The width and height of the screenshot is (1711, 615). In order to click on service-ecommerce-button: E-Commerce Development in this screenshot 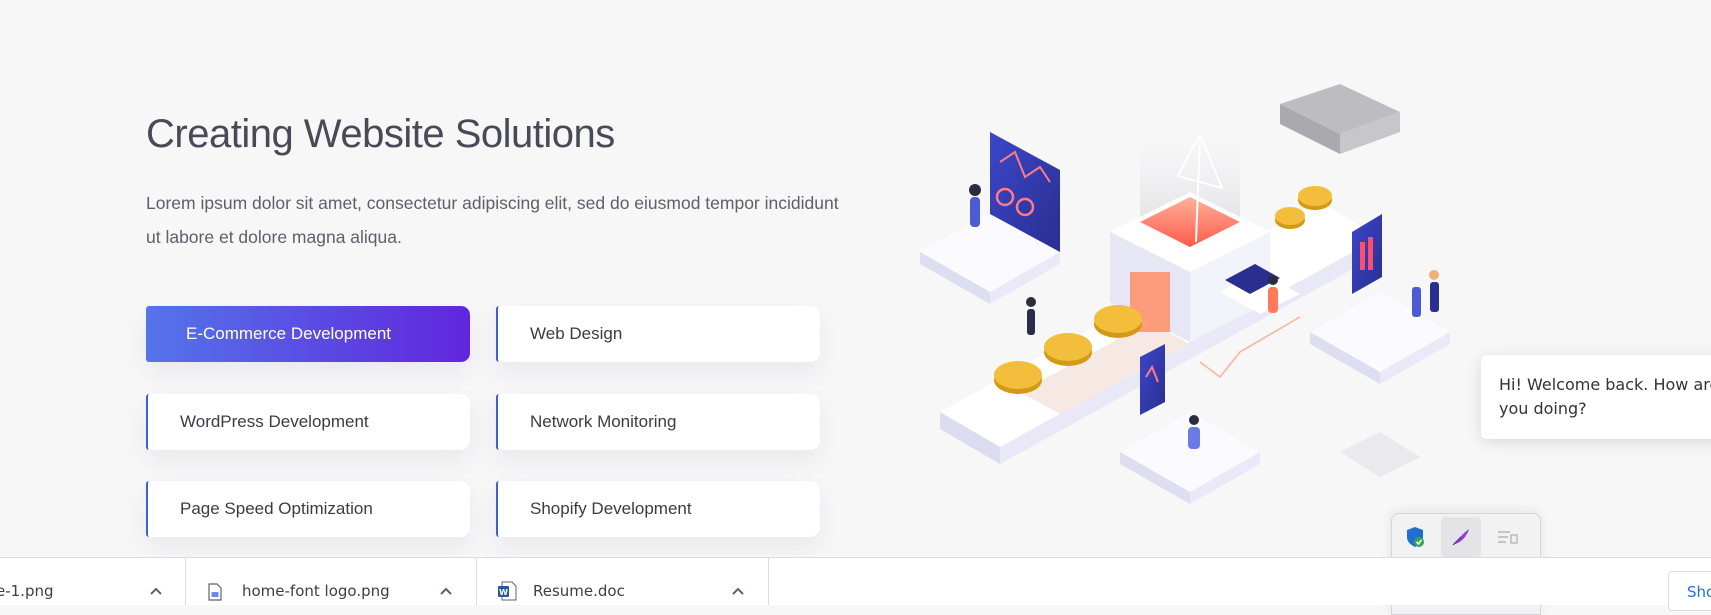, I will do `click(308, 334)`.